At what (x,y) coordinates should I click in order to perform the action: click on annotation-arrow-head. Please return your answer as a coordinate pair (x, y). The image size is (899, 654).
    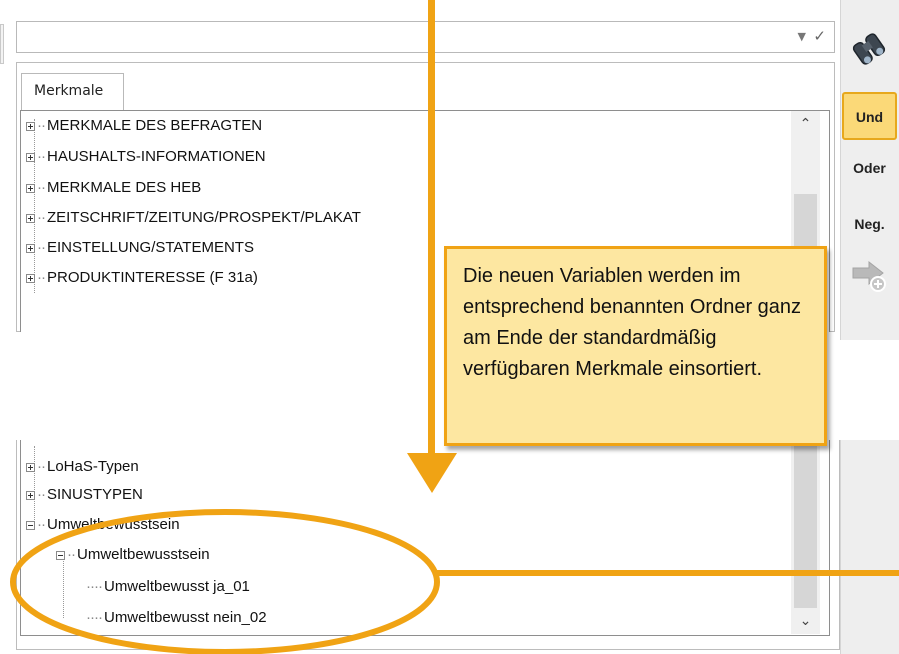
    Looking at the image, I should click on (432, 473).